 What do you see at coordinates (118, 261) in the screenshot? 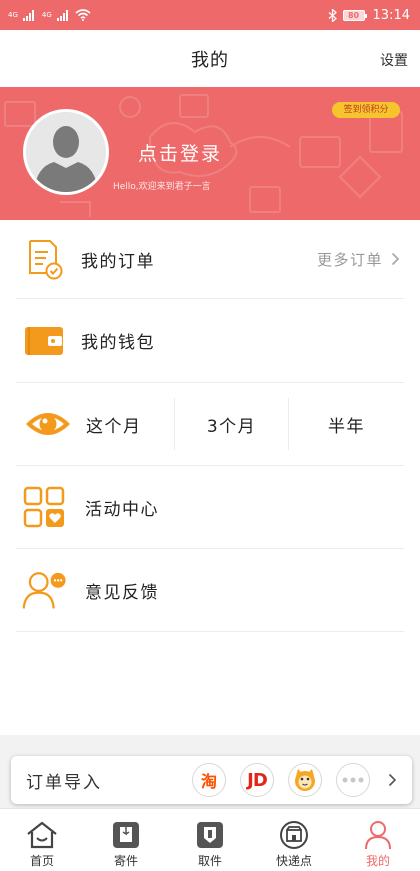
I see `my-orders-label: 我的订单` at bounding box center [118, 261].